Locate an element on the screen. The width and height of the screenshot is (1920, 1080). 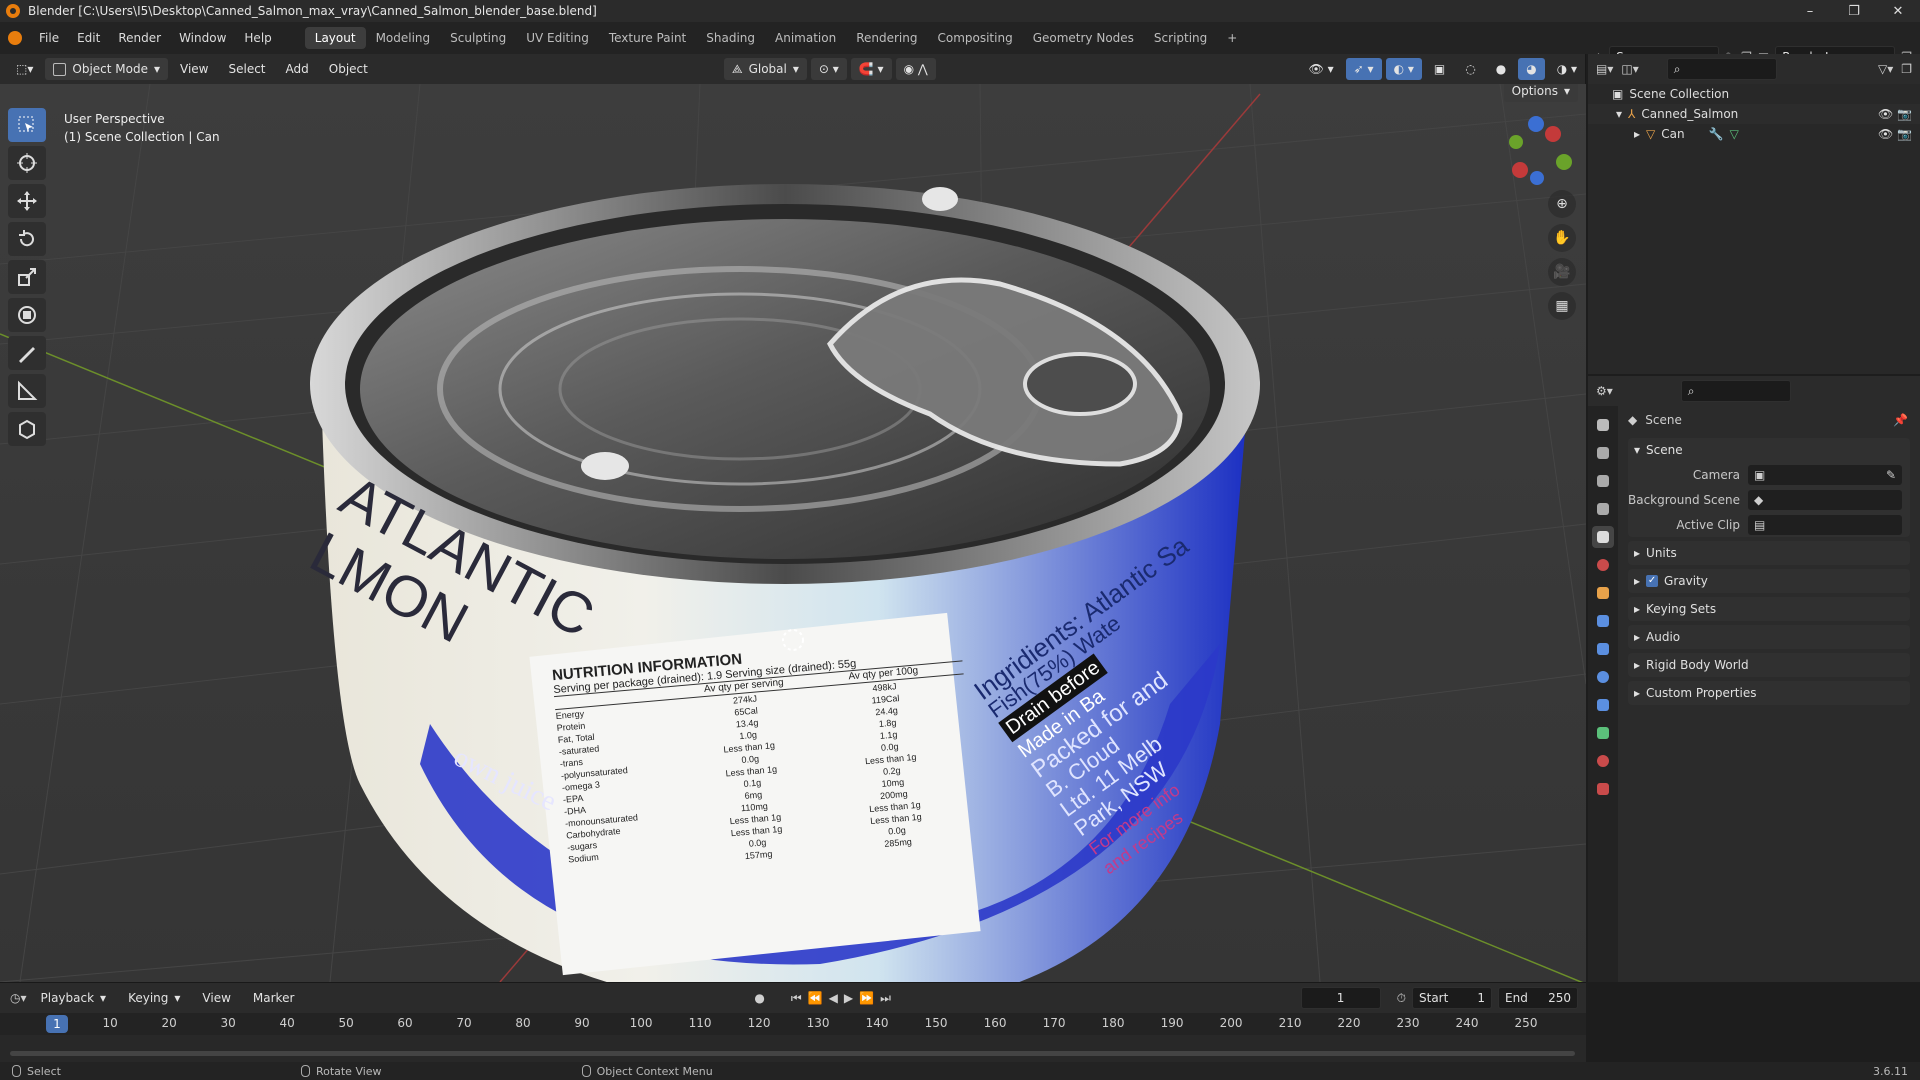
next-keyframe-icon: ⏩ is located at coordinates (866, 998).